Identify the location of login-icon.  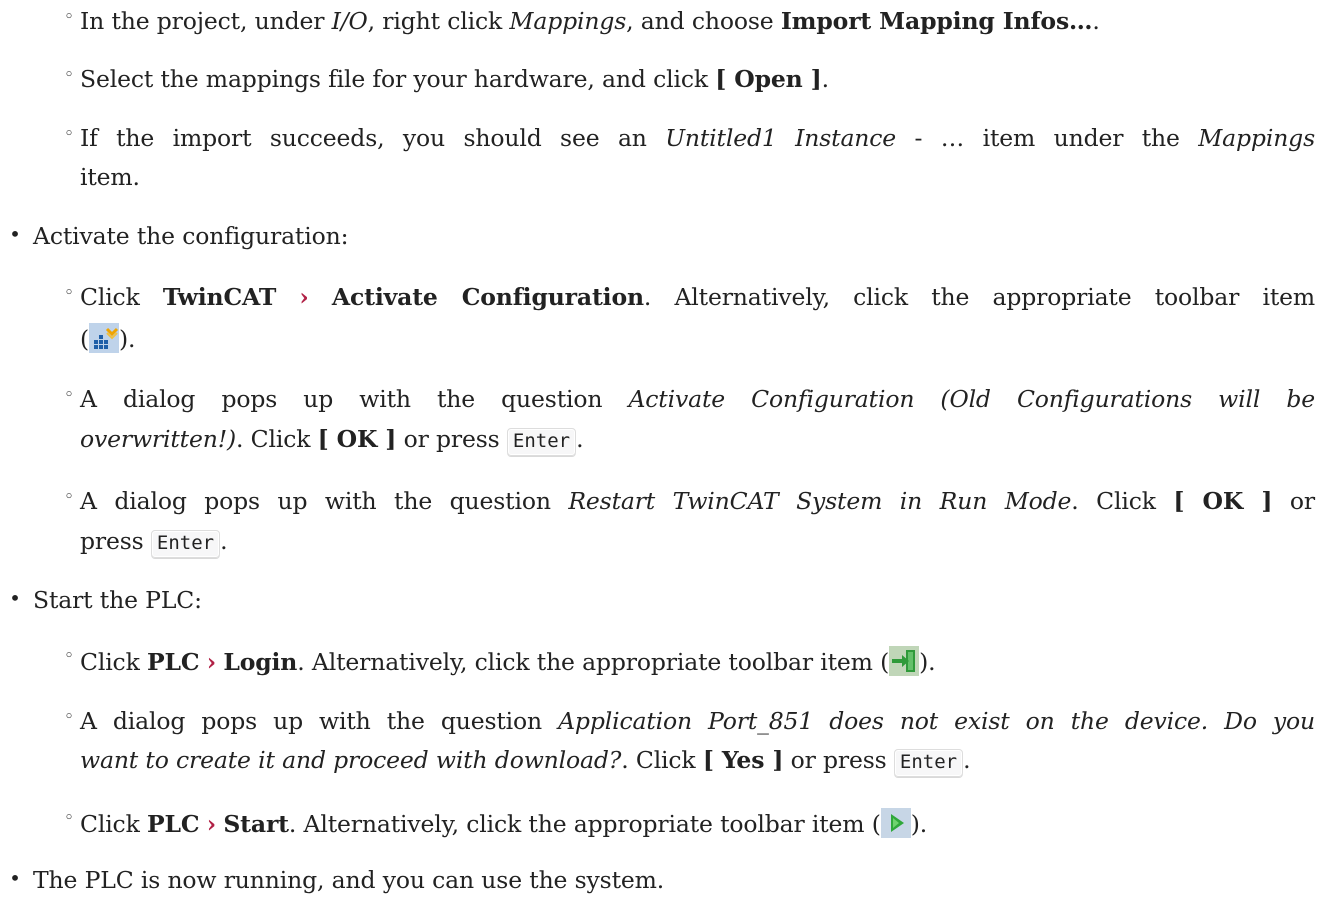
(904, 661).